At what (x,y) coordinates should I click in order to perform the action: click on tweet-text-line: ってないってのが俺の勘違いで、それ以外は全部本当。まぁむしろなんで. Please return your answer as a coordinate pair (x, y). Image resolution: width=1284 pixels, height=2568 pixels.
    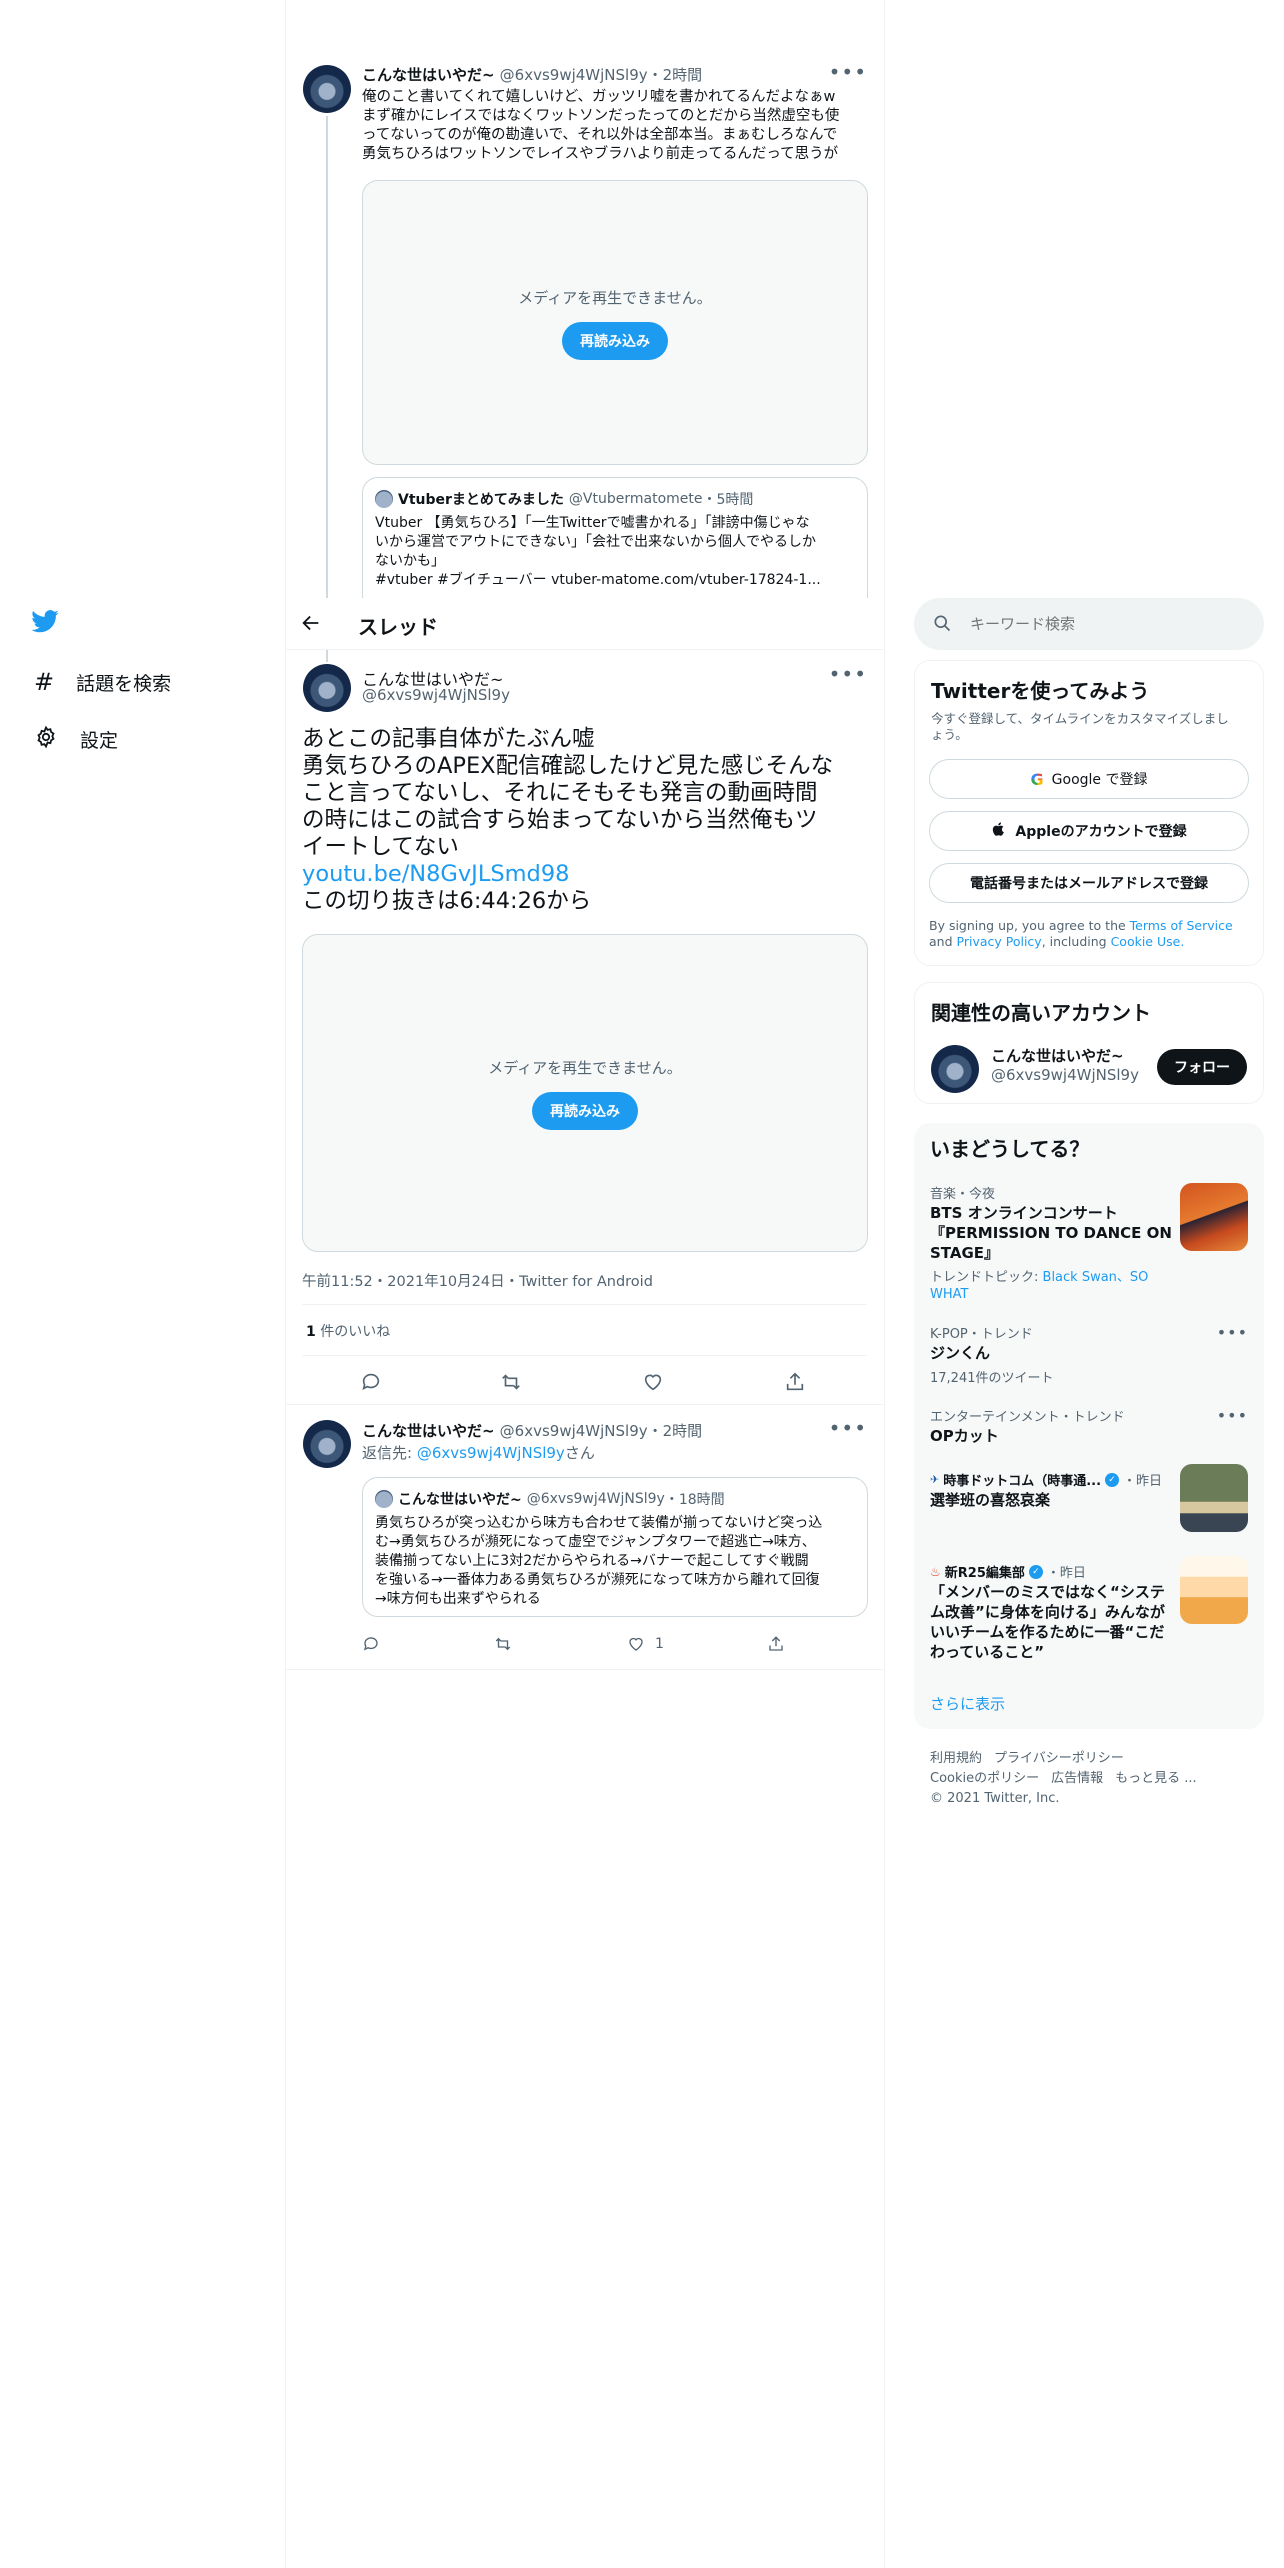
    Looking at the image, I should click on (600, 135).